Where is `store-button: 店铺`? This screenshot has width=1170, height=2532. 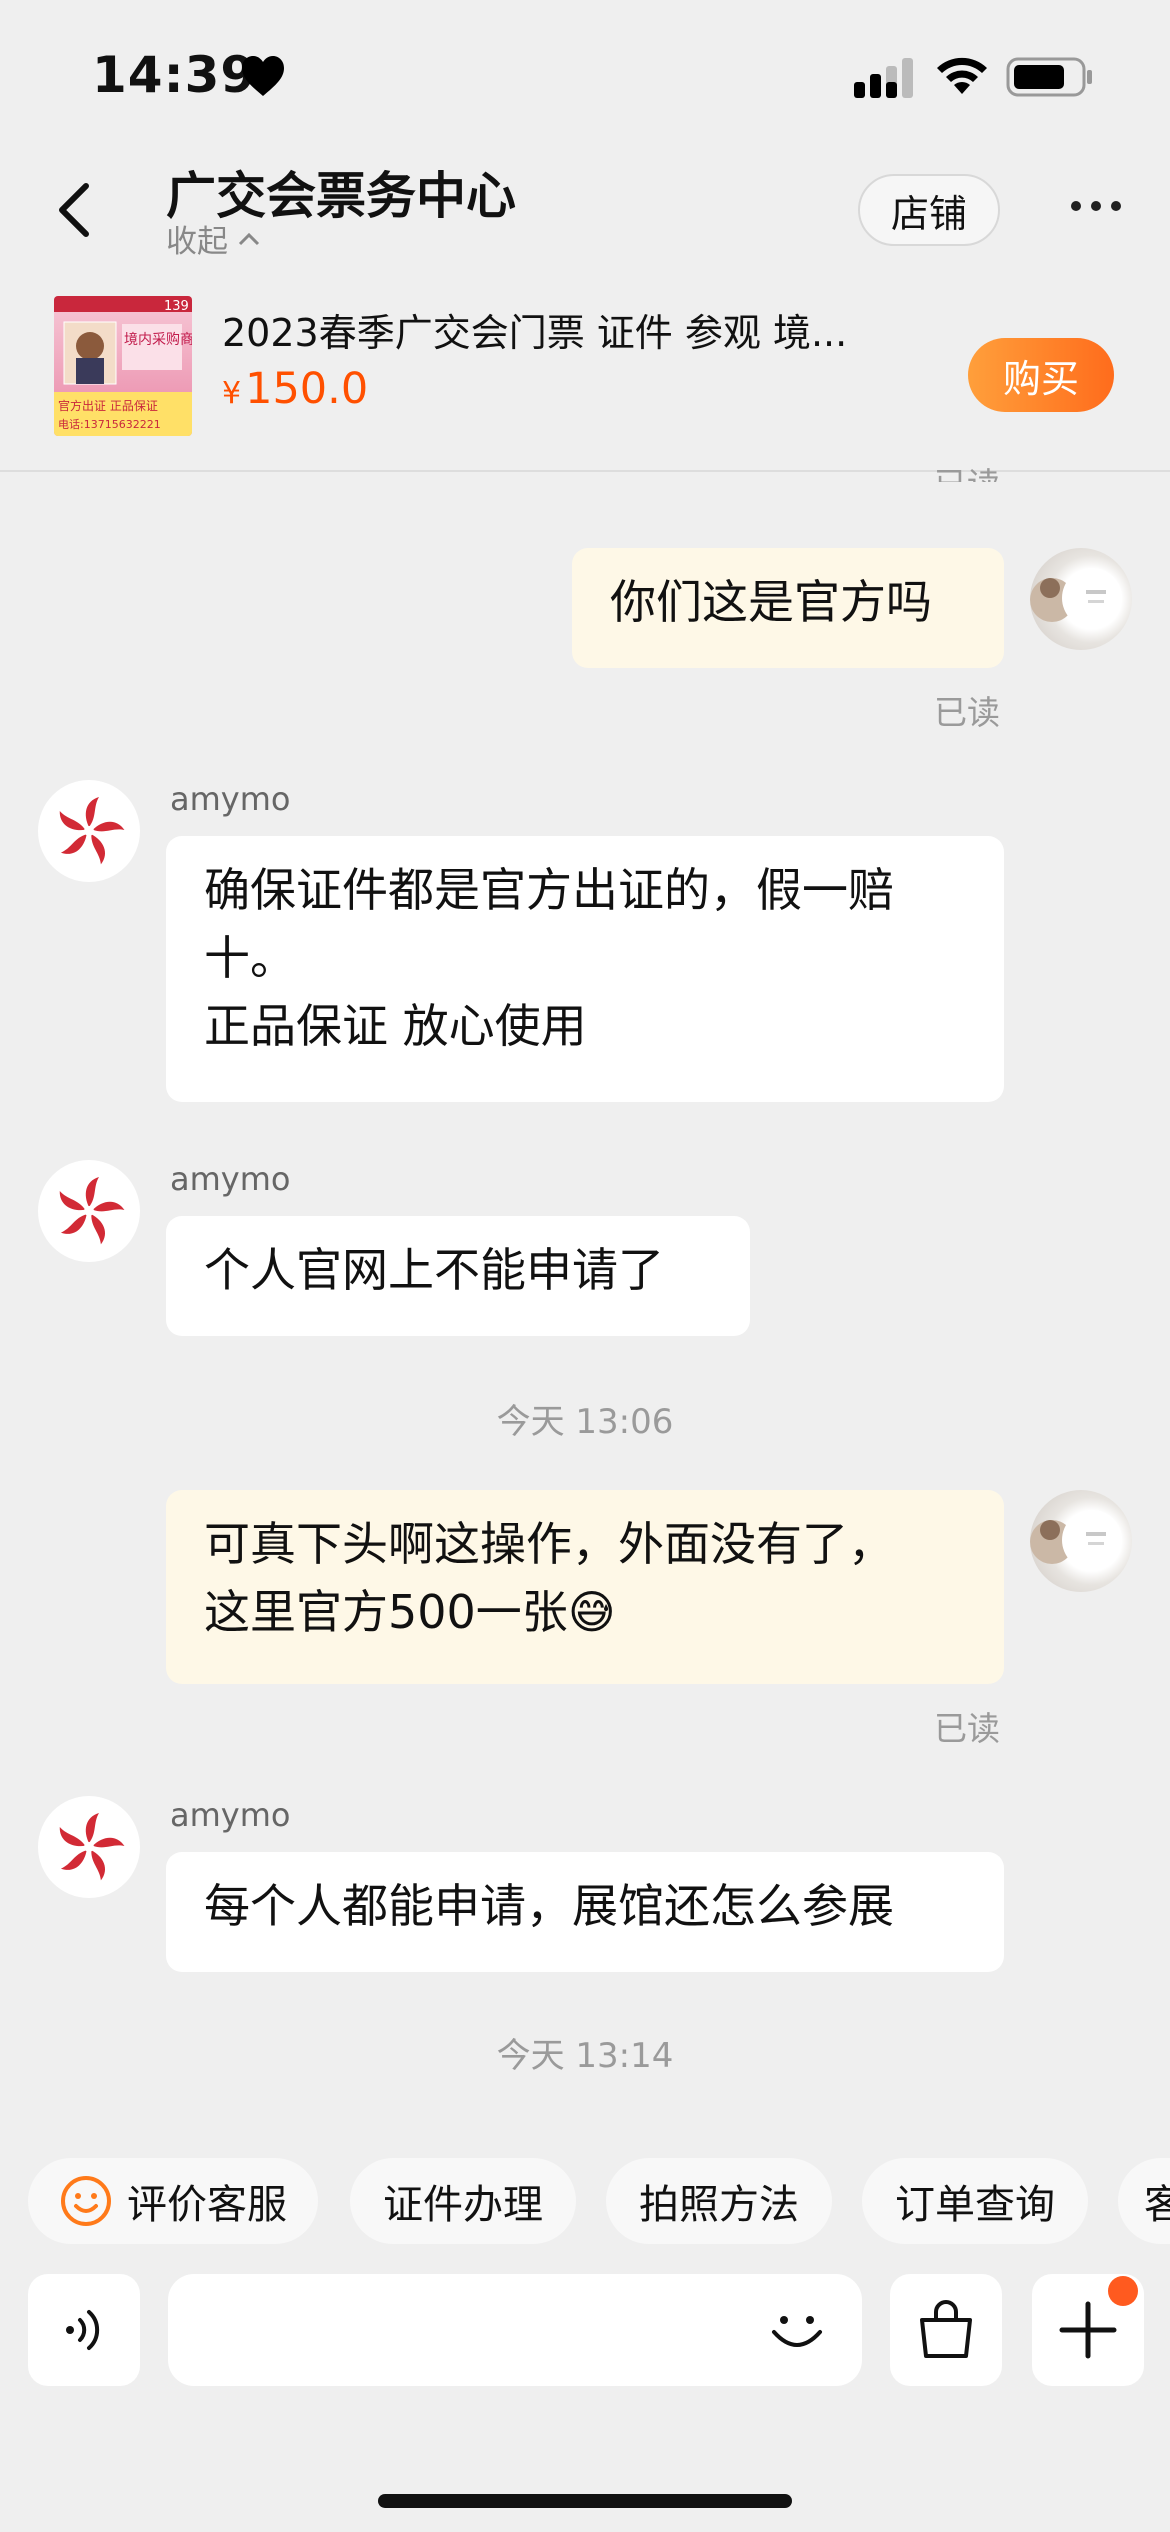 store-button: 店铺 is located at coordinates (929, 210).